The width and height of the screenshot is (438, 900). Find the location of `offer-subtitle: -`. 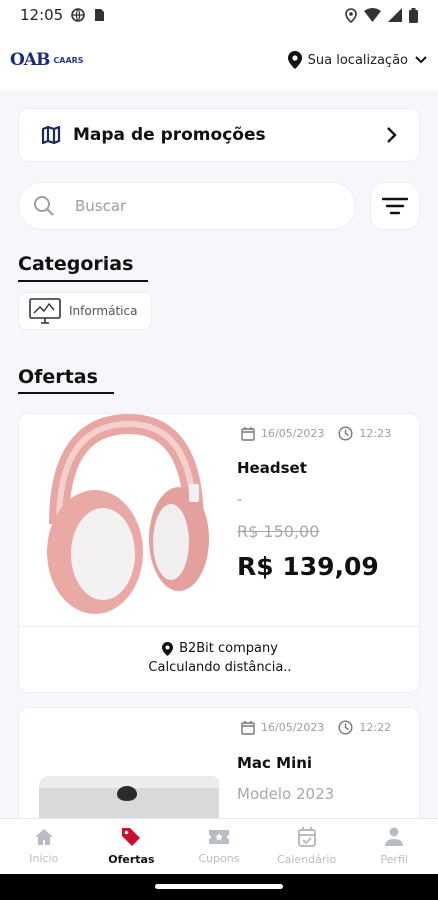

offer-subtitle: - is located at coordinates (240, 499).